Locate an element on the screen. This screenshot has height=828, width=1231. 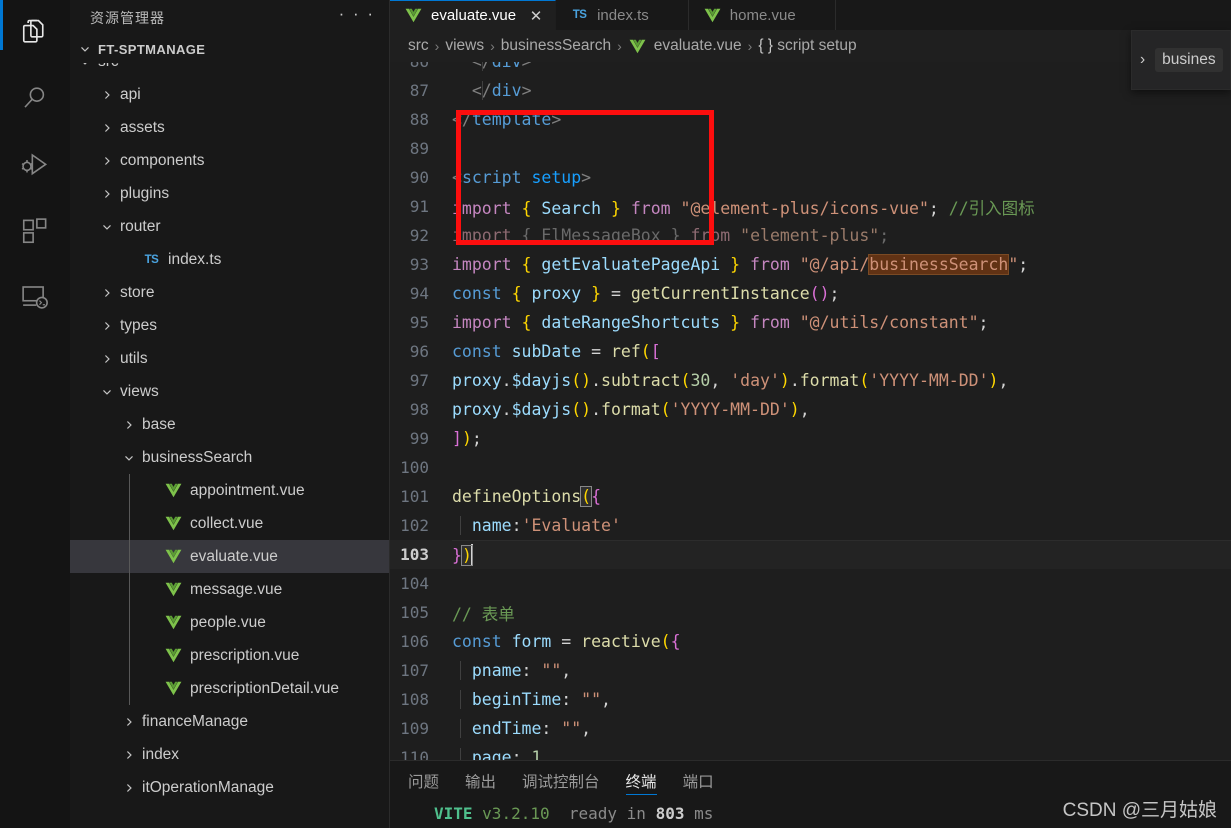
panel-tab-问题: 问题 is located at coordinates (423, 781).